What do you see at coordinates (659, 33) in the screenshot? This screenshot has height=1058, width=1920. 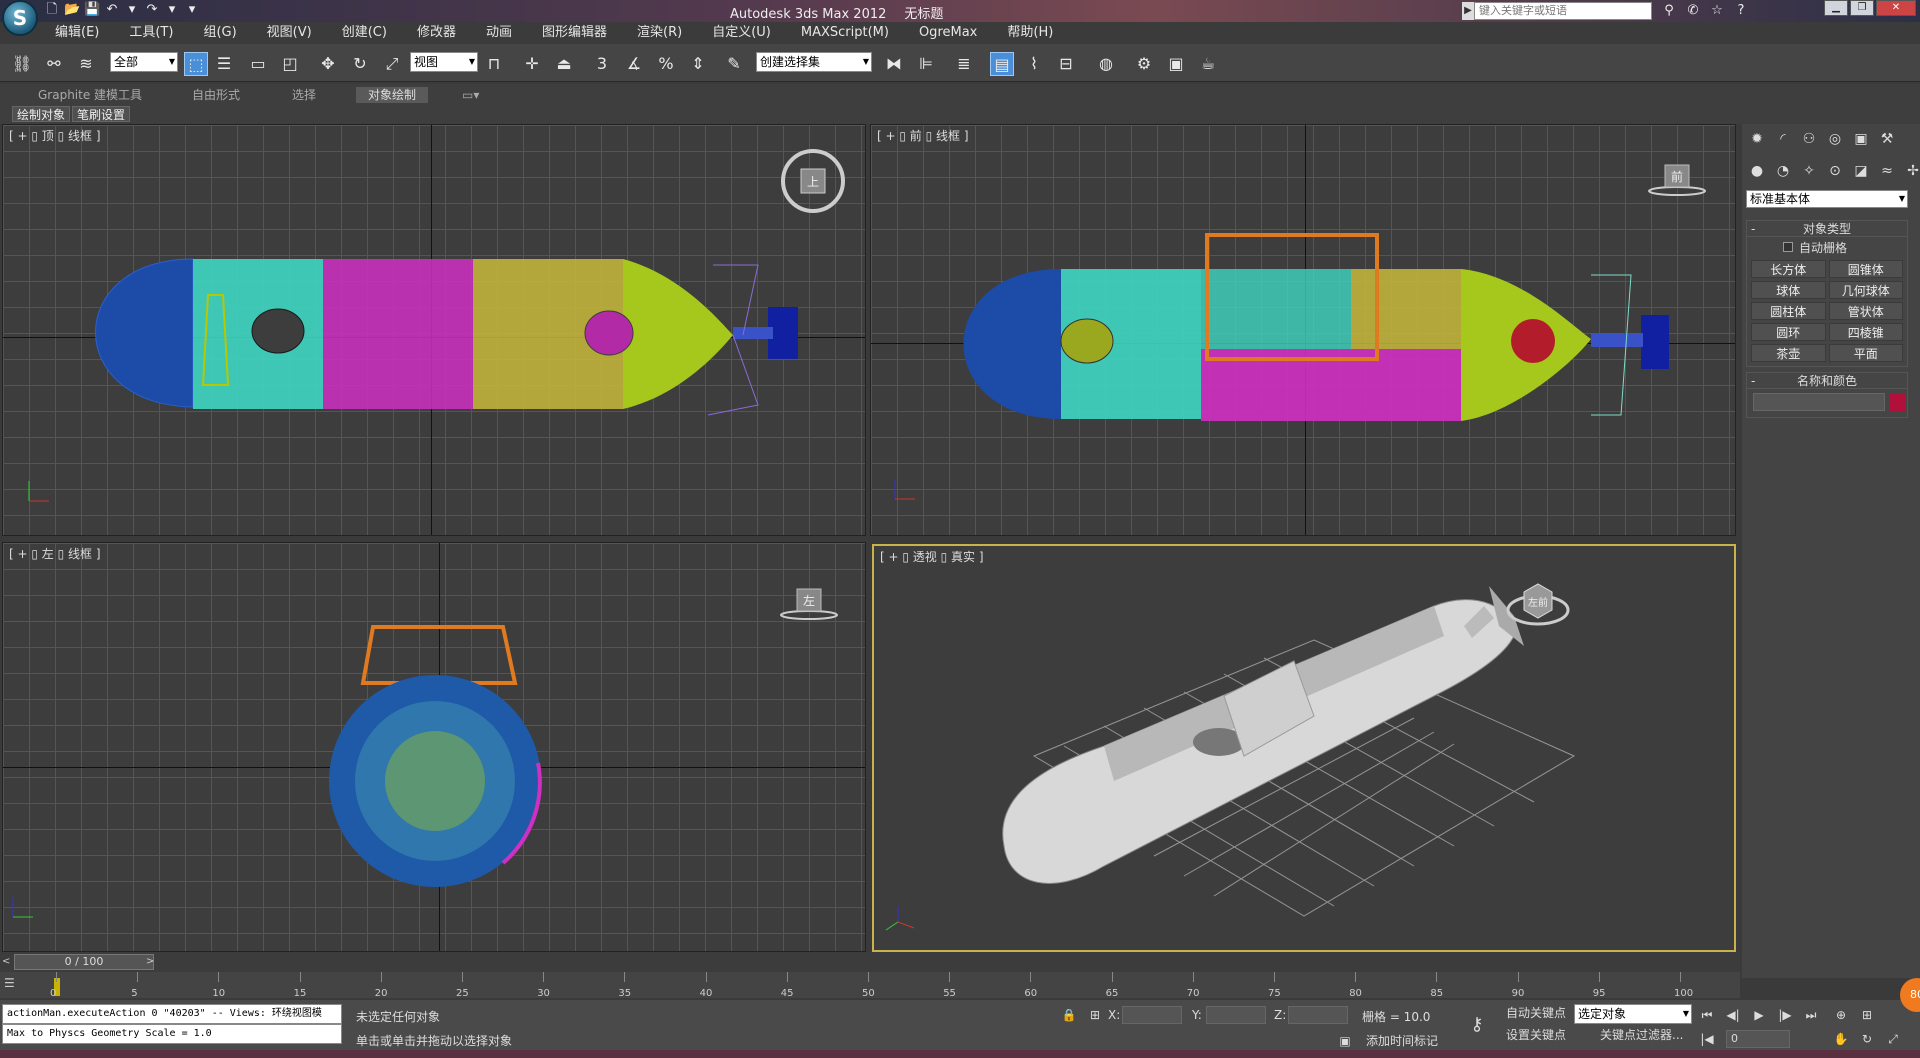 I see `menu-rendering: 渲染(R)` at bounding box center [659, 33].